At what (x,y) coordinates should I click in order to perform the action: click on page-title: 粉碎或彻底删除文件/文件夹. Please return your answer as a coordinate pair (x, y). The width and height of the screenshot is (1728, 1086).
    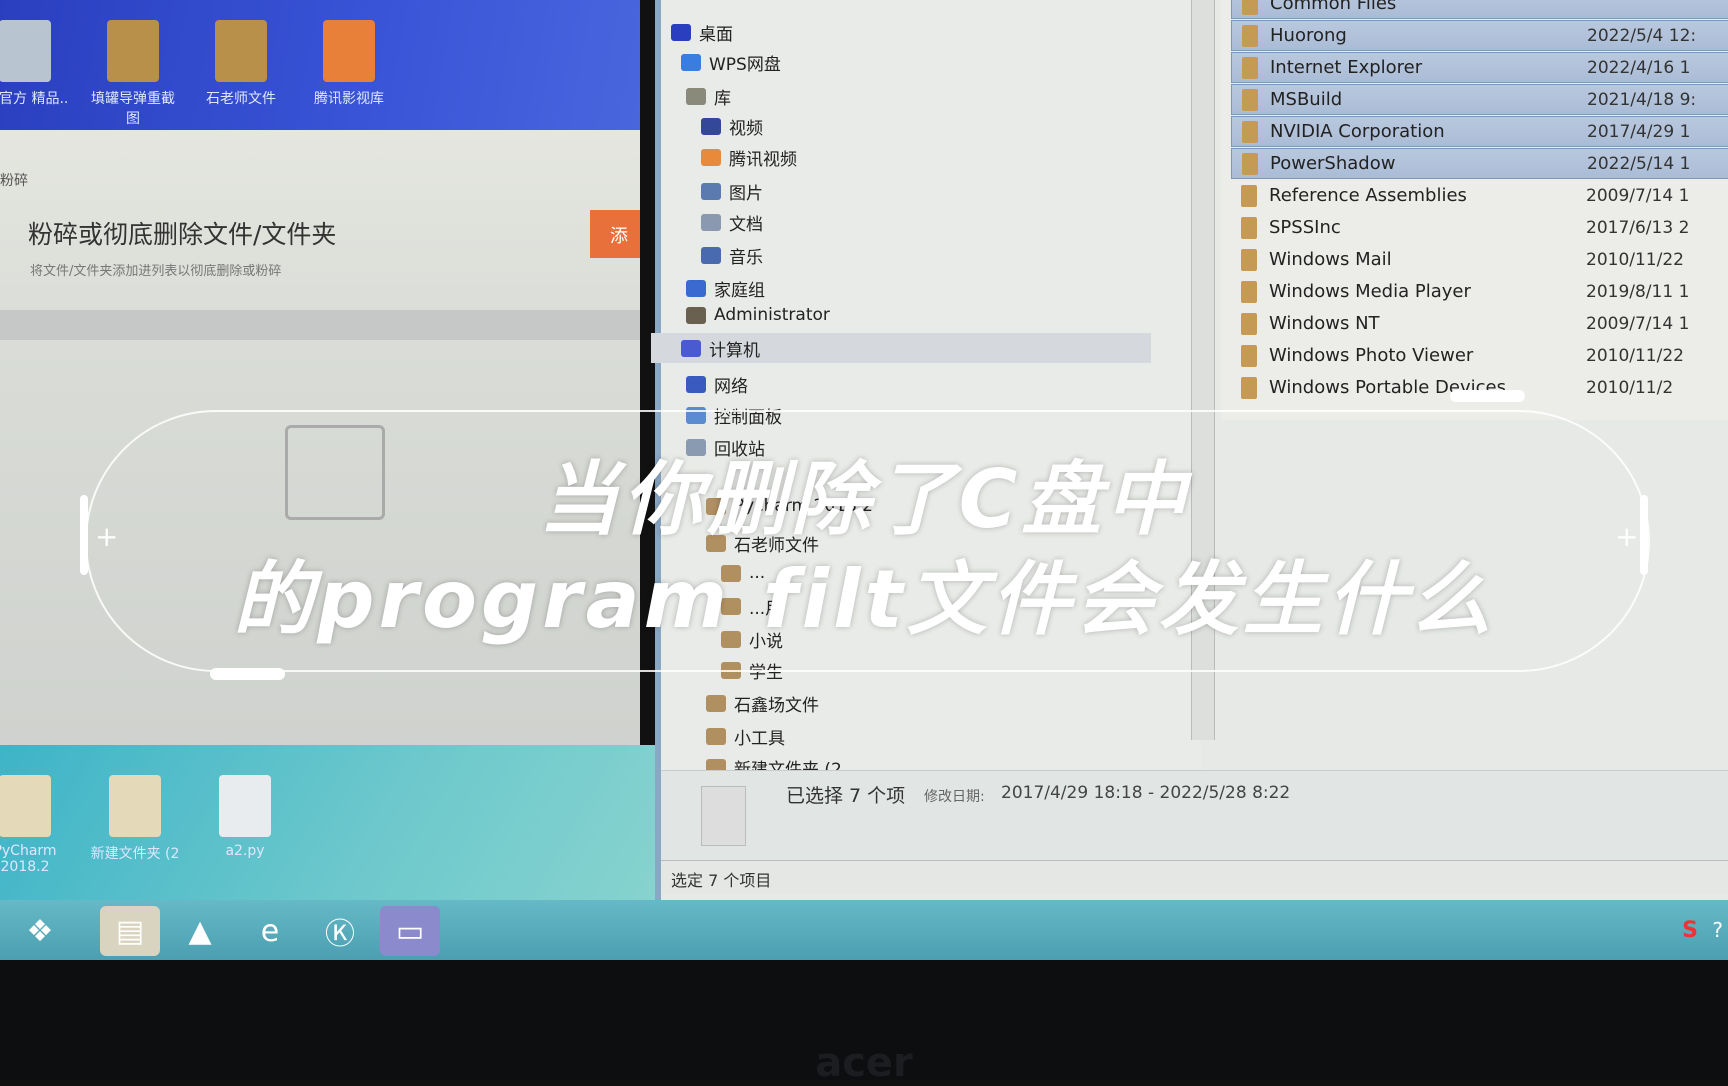
    Looking at the image, I should click on (182, 234).